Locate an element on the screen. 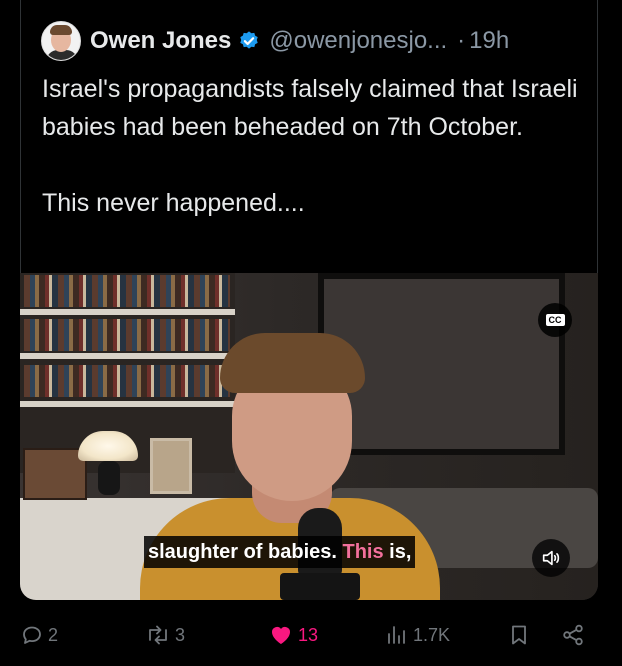  closed-captions-icon: CC is located at coordinates (555, 320).